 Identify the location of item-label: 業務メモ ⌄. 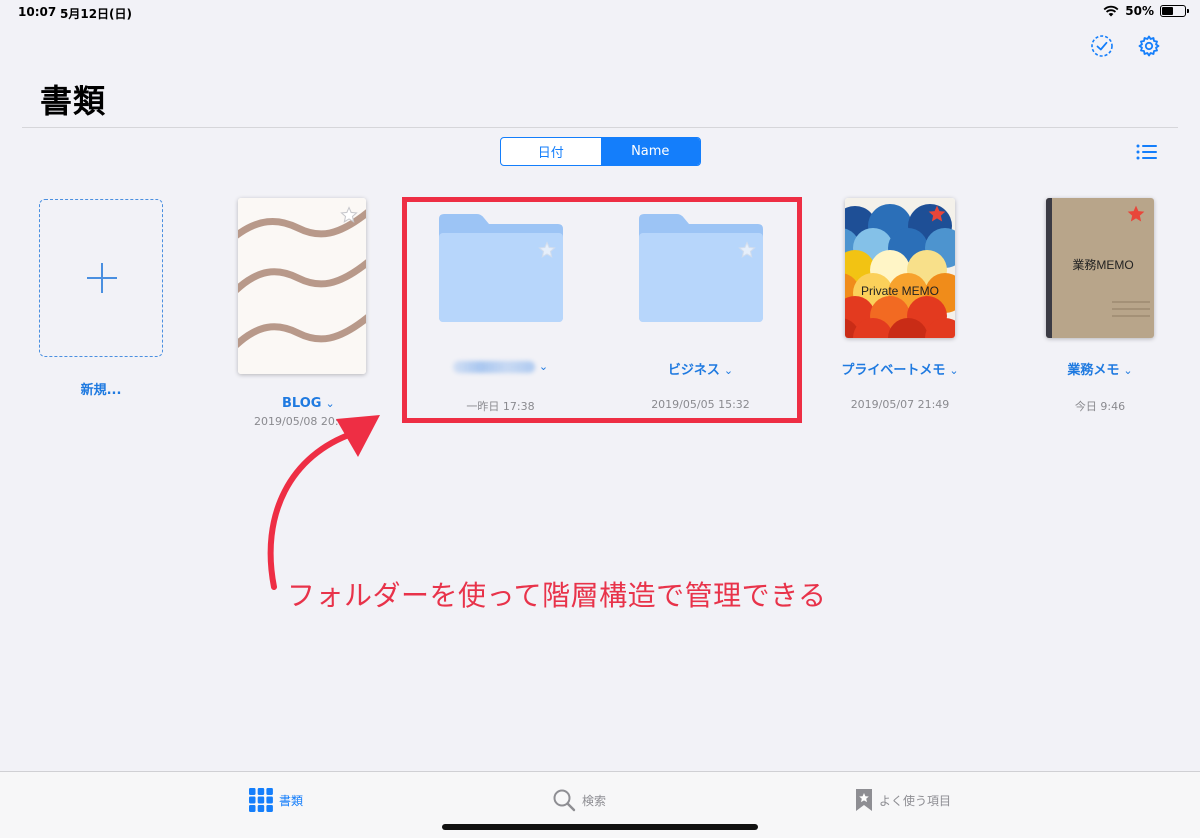
(1100, 368).